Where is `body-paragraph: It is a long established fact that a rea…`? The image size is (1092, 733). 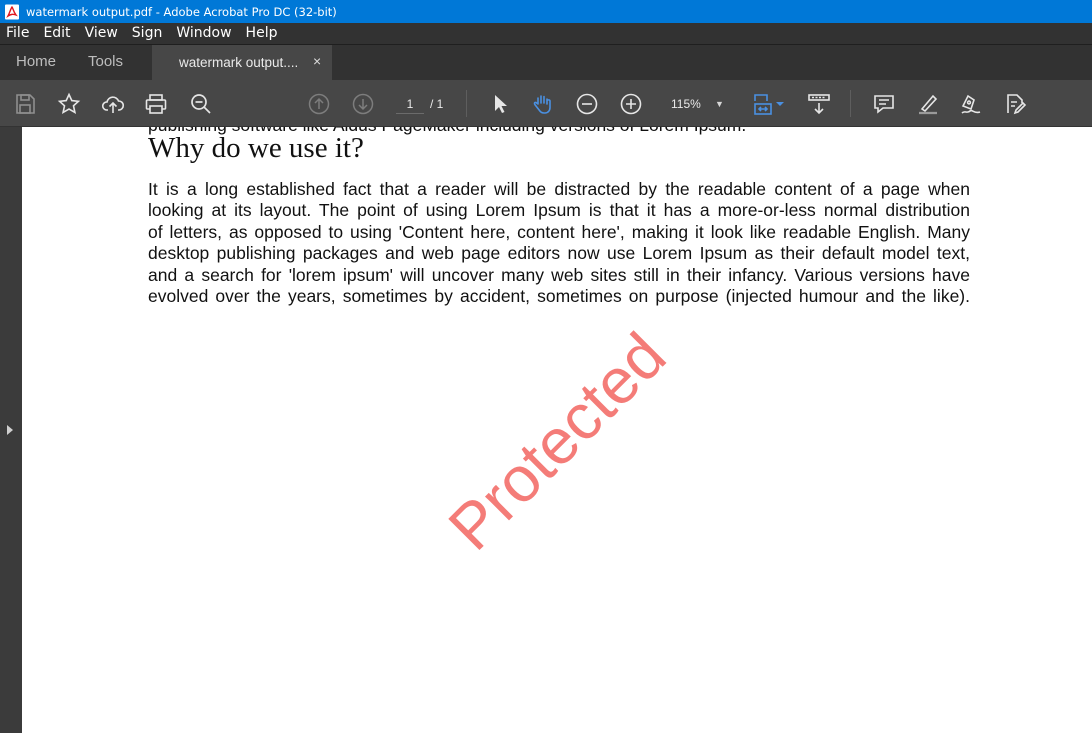 body-paragraph: It is a long established fact that a rea… is located at coordinates (559, 243).